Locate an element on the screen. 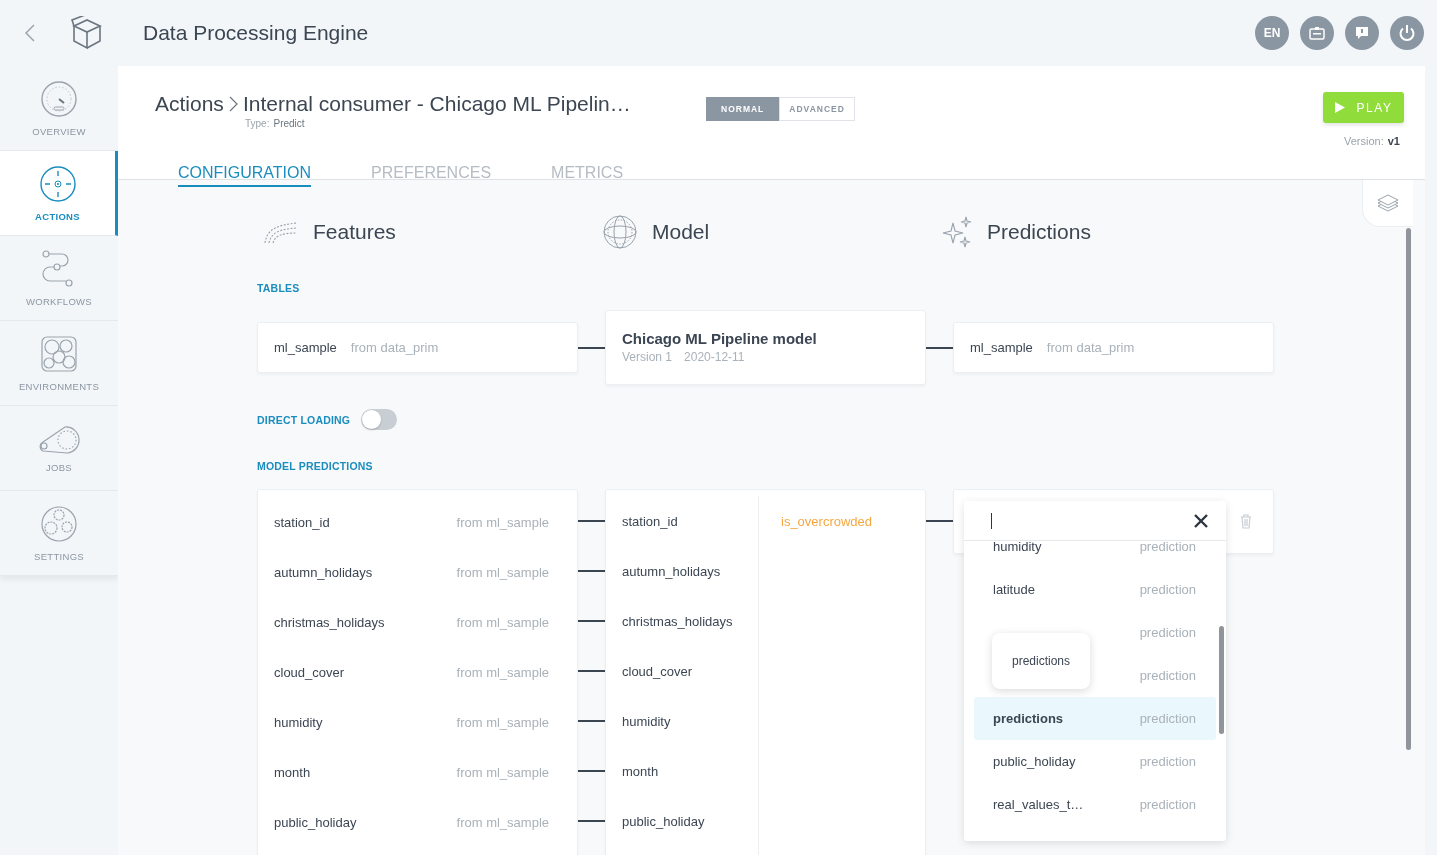 The height and width of the screenshot is (855, 1437). feature-name: station_id is located at coordinates (302, 522).